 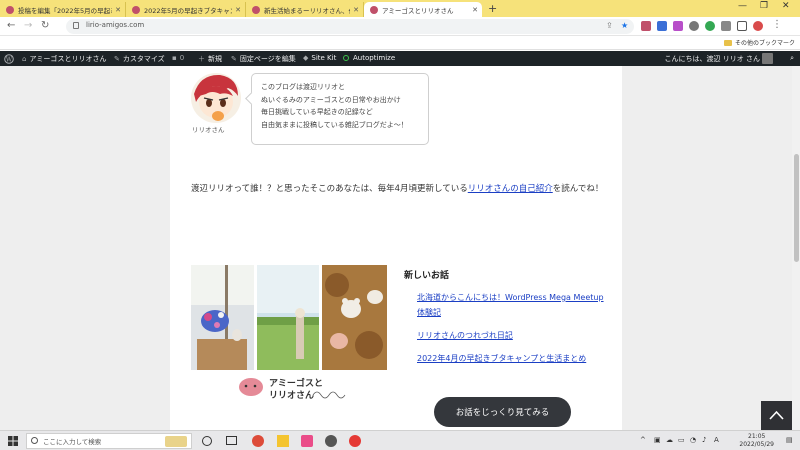 What do you see at coordinates (117, 59) in the screenshot?
I see `brush-icon: ✎` at bounding box center [117, 59].